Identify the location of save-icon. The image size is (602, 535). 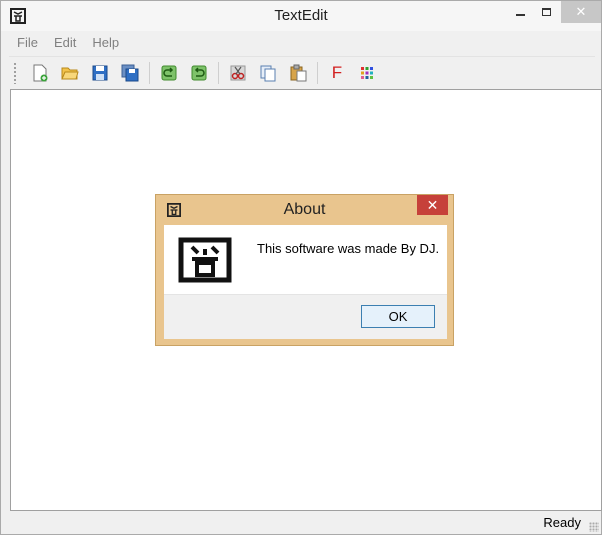
(100, 72).